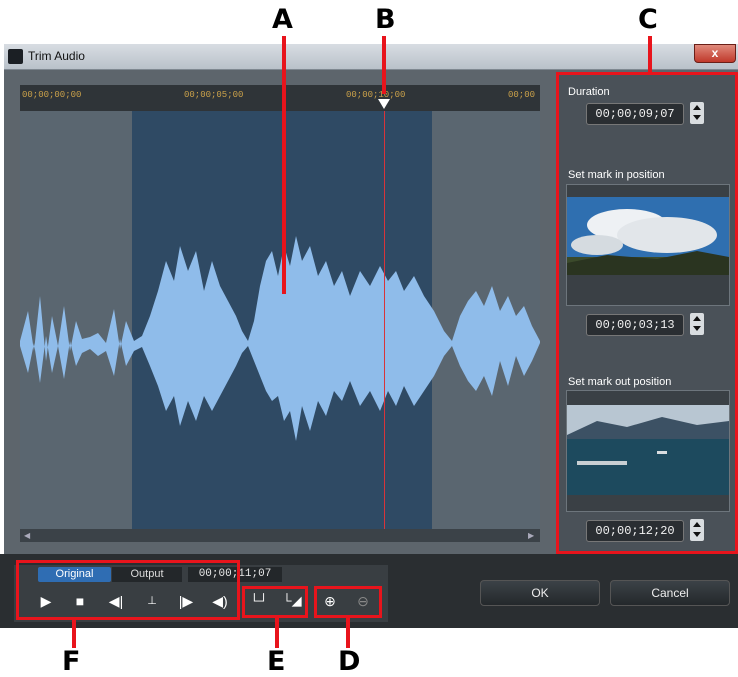 The width and height of the screenshot is (738, 677). Describe the element at coordinates (348, 602) in the screenshot. I see `callout-d-box` at that location.